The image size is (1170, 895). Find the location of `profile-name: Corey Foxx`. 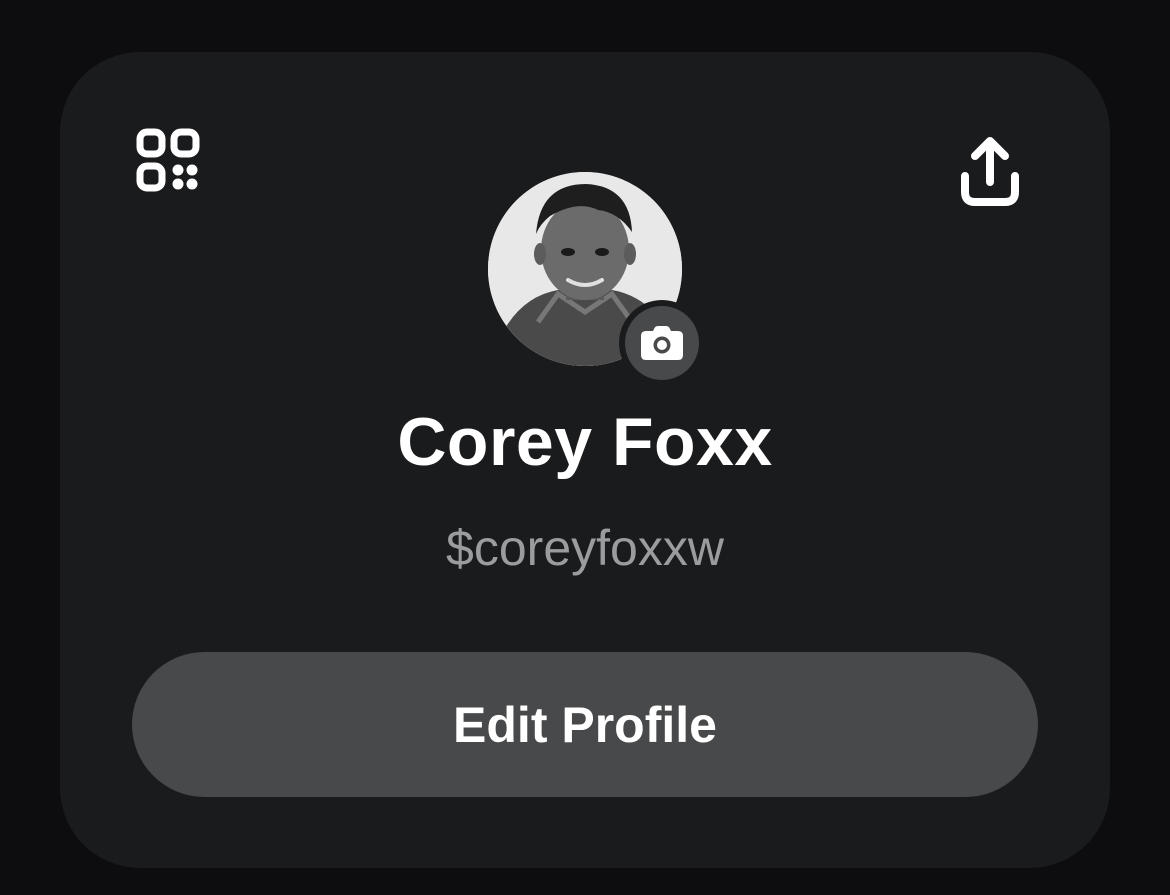

profile-name: Corey Foxx is located at coordinates (585, 442).